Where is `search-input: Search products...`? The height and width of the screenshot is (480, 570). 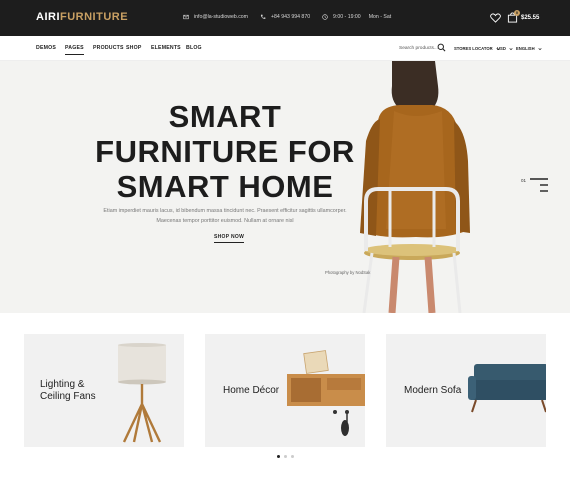
search-input: Search products... is located at coordinates (418, 48).